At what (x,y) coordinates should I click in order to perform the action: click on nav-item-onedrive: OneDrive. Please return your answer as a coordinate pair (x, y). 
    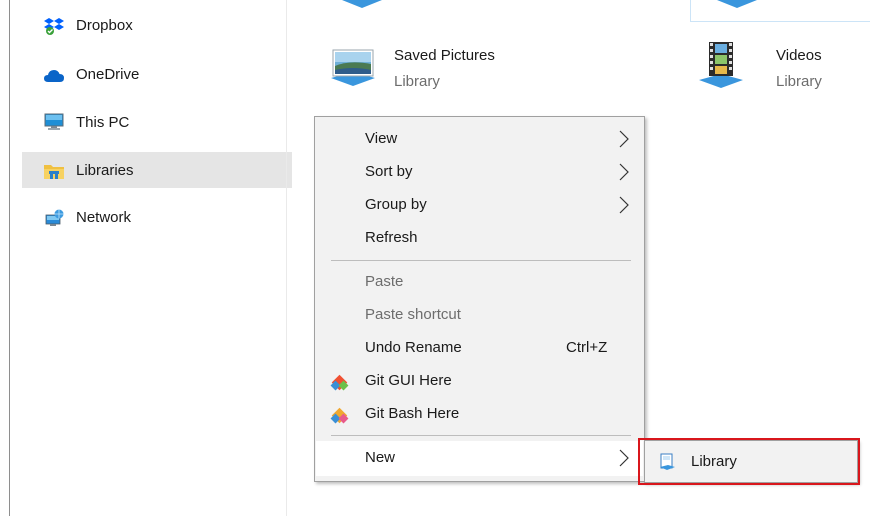
    Looking at the image, I should click on (157, 74).